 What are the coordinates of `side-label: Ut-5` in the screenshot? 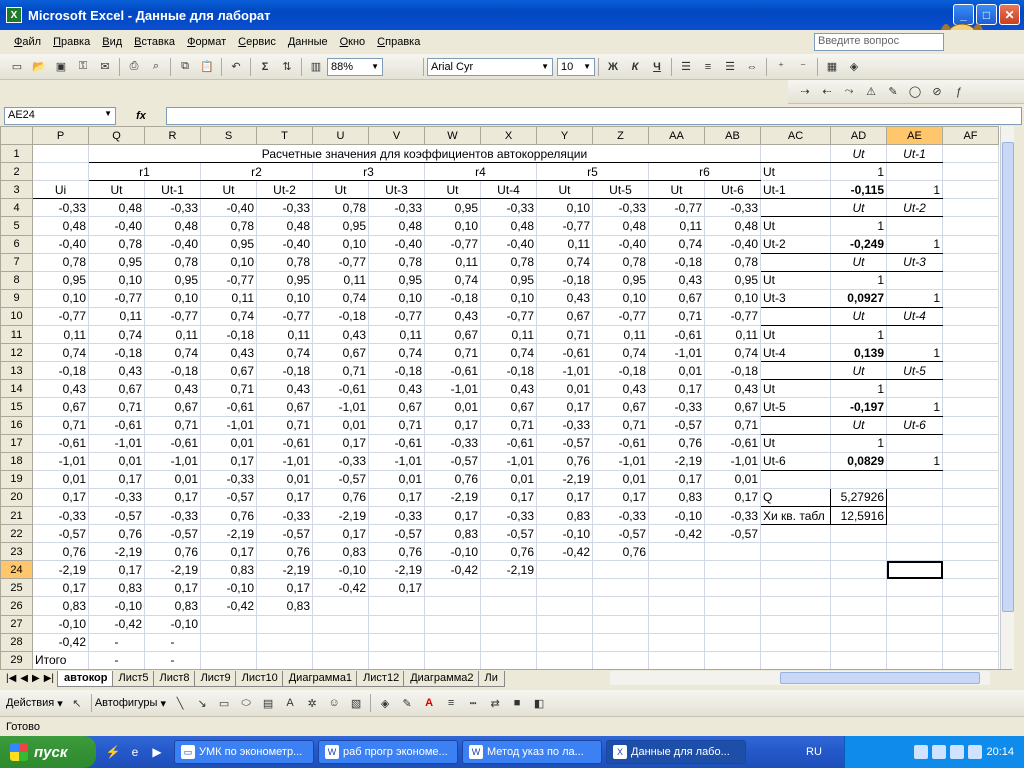 It's located at (795, 407).